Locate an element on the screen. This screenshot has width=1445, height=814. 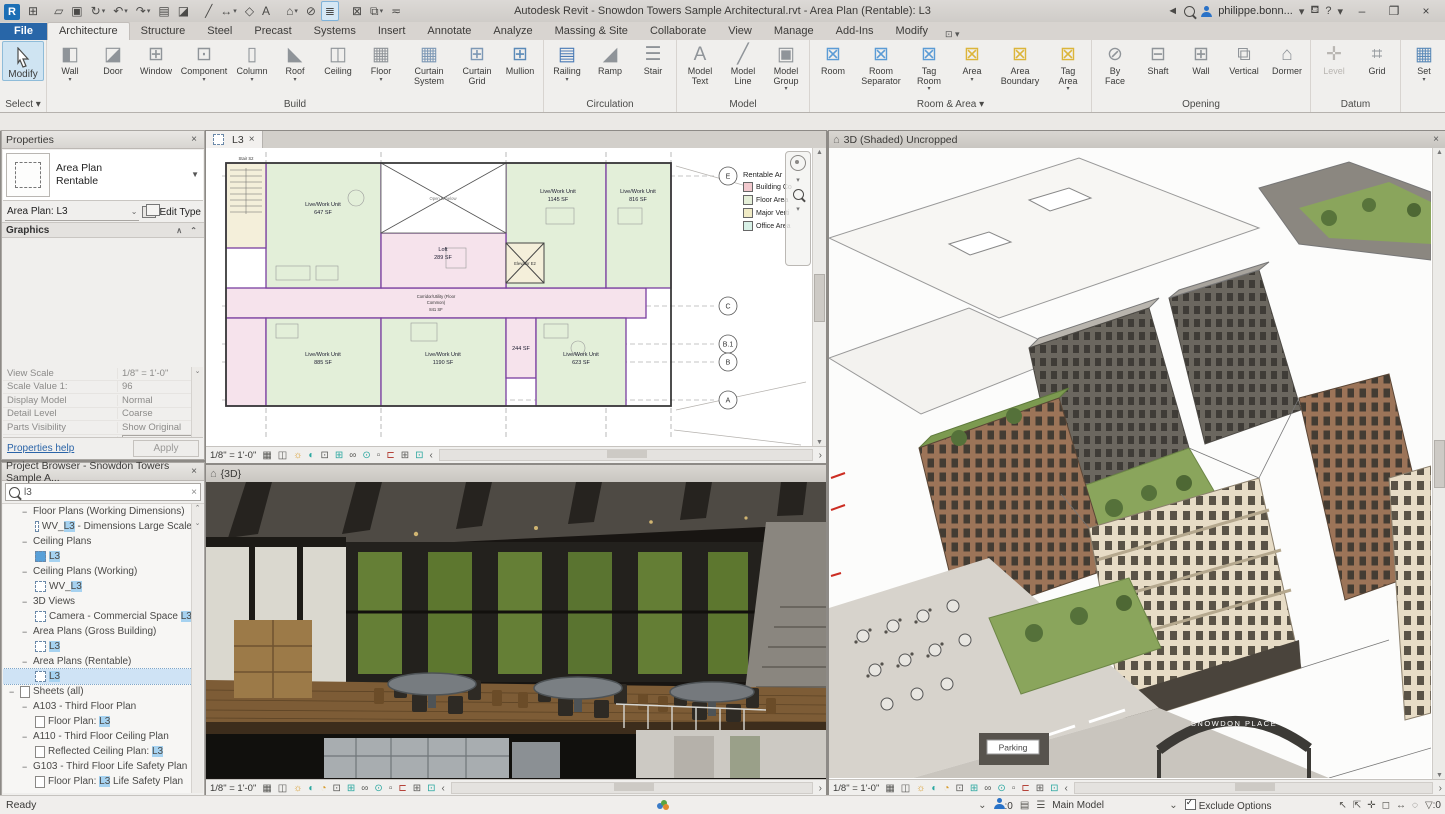
stair-button: ☰ Stair is located at coordinates (653, 59).